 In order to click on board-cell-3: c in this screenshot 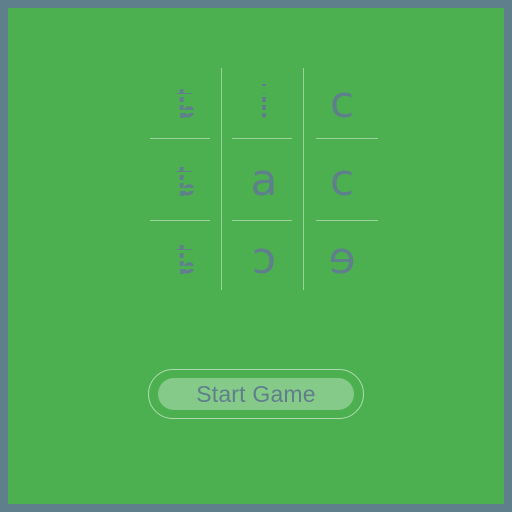, I will do `click(342, 103)`.